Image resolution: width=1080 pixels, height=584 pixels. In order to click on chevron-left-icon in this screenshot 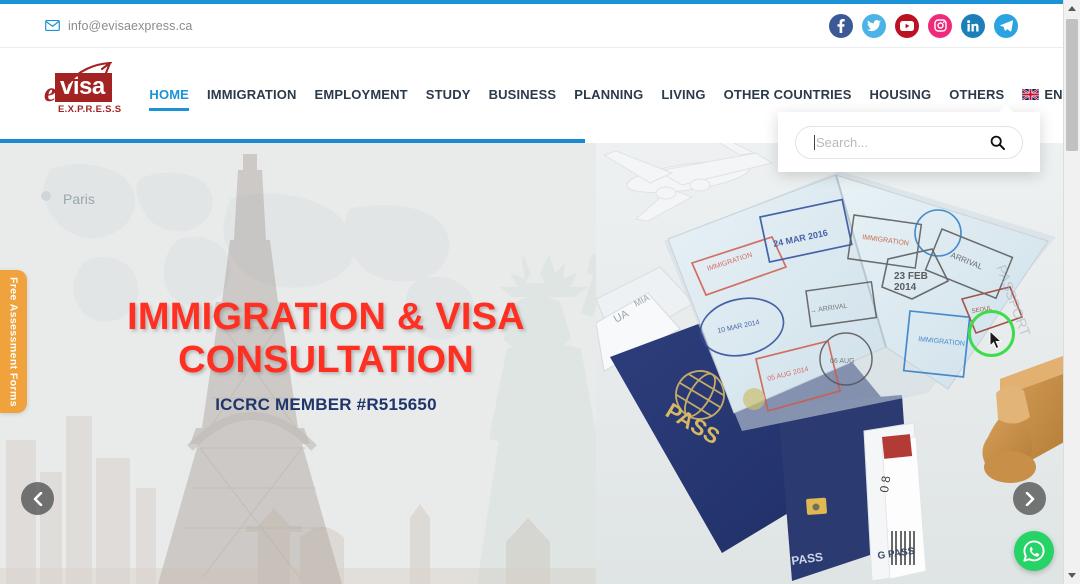, I will do `click(37, 498)`.